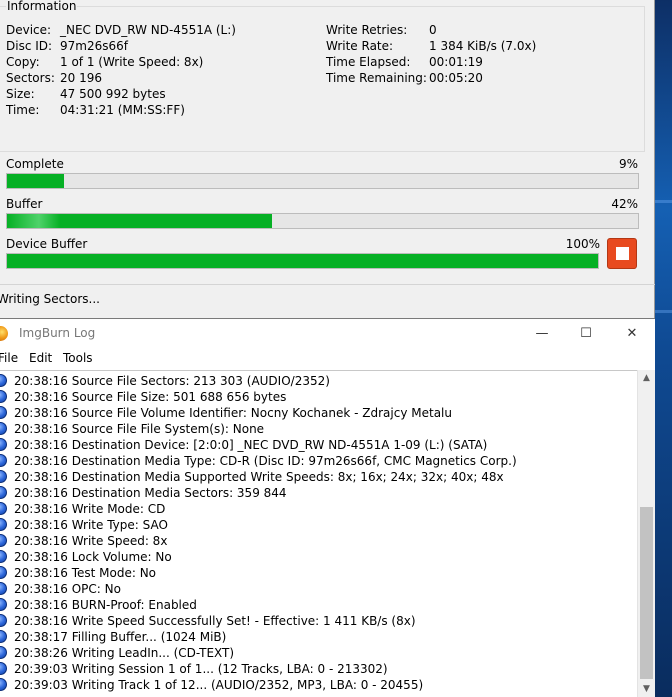  What do you see at coordinates (542, 334) in the screenshot?
I see `minimize-button: —` at bounding box center [542, 334].